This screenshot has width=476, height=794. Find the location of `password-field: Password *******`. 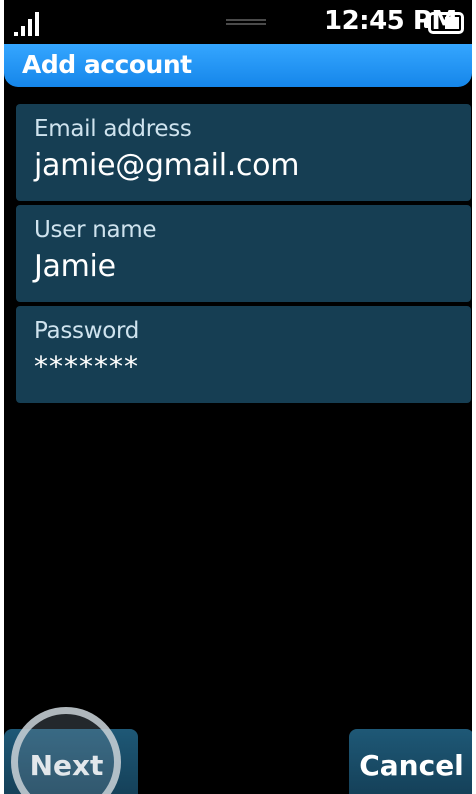

password-field: Password ******* is located at coordinates (243, 354).